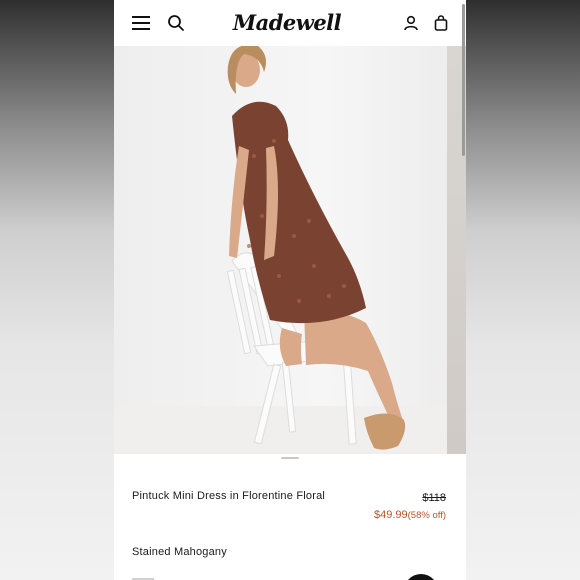 The image size is (580, 580). I want to click on carousel-indicator, so click(290, 458).